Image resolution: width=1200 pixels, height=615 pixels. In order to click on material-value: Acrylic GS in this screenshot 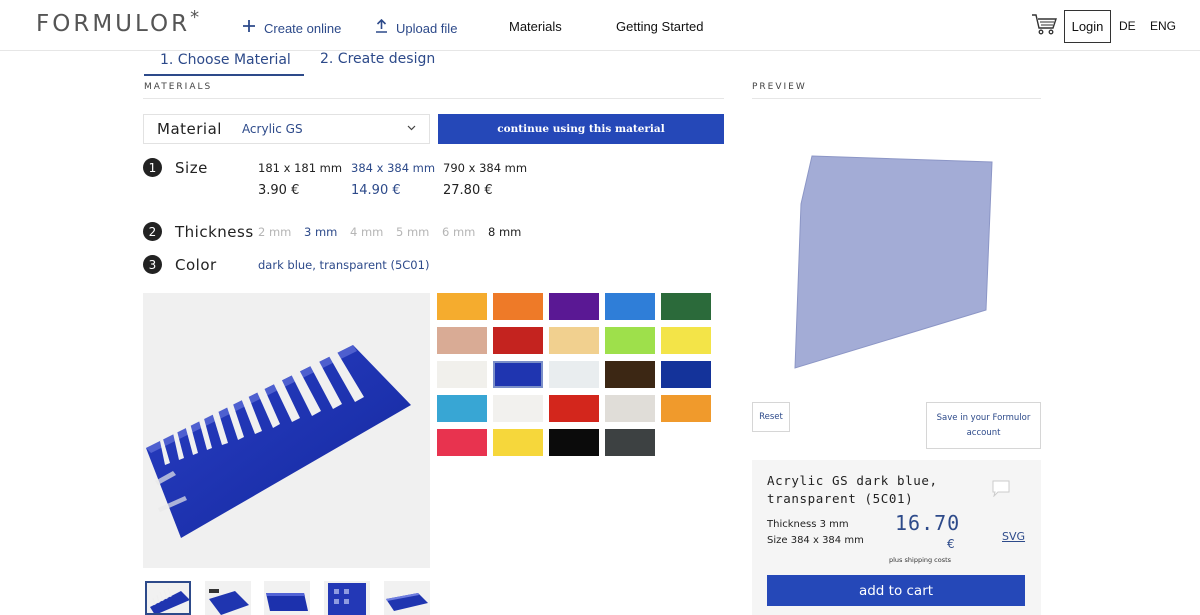, I will do `click(272, 129)`.